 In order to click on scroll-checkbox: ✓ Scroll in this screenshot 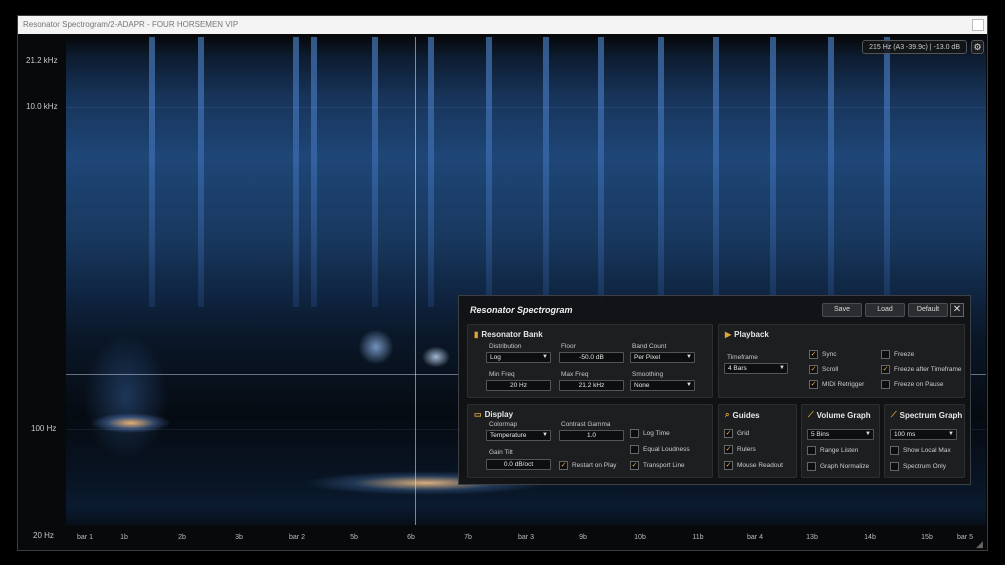, I will do `click(823, 369)`.